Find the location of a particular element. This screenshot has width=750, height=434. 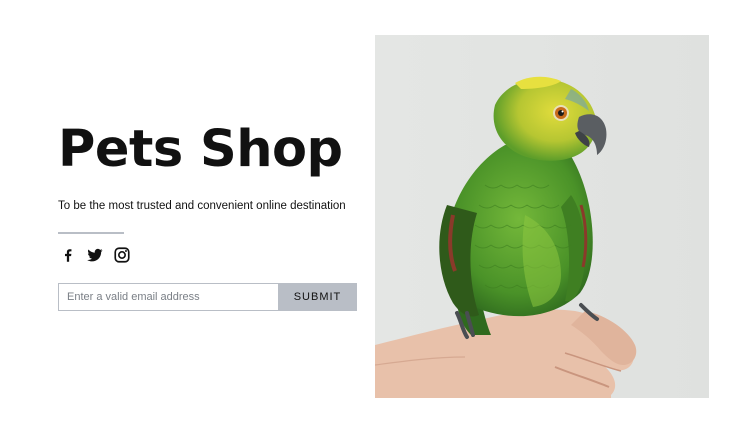

email-input is located at coordinates (168, 297).